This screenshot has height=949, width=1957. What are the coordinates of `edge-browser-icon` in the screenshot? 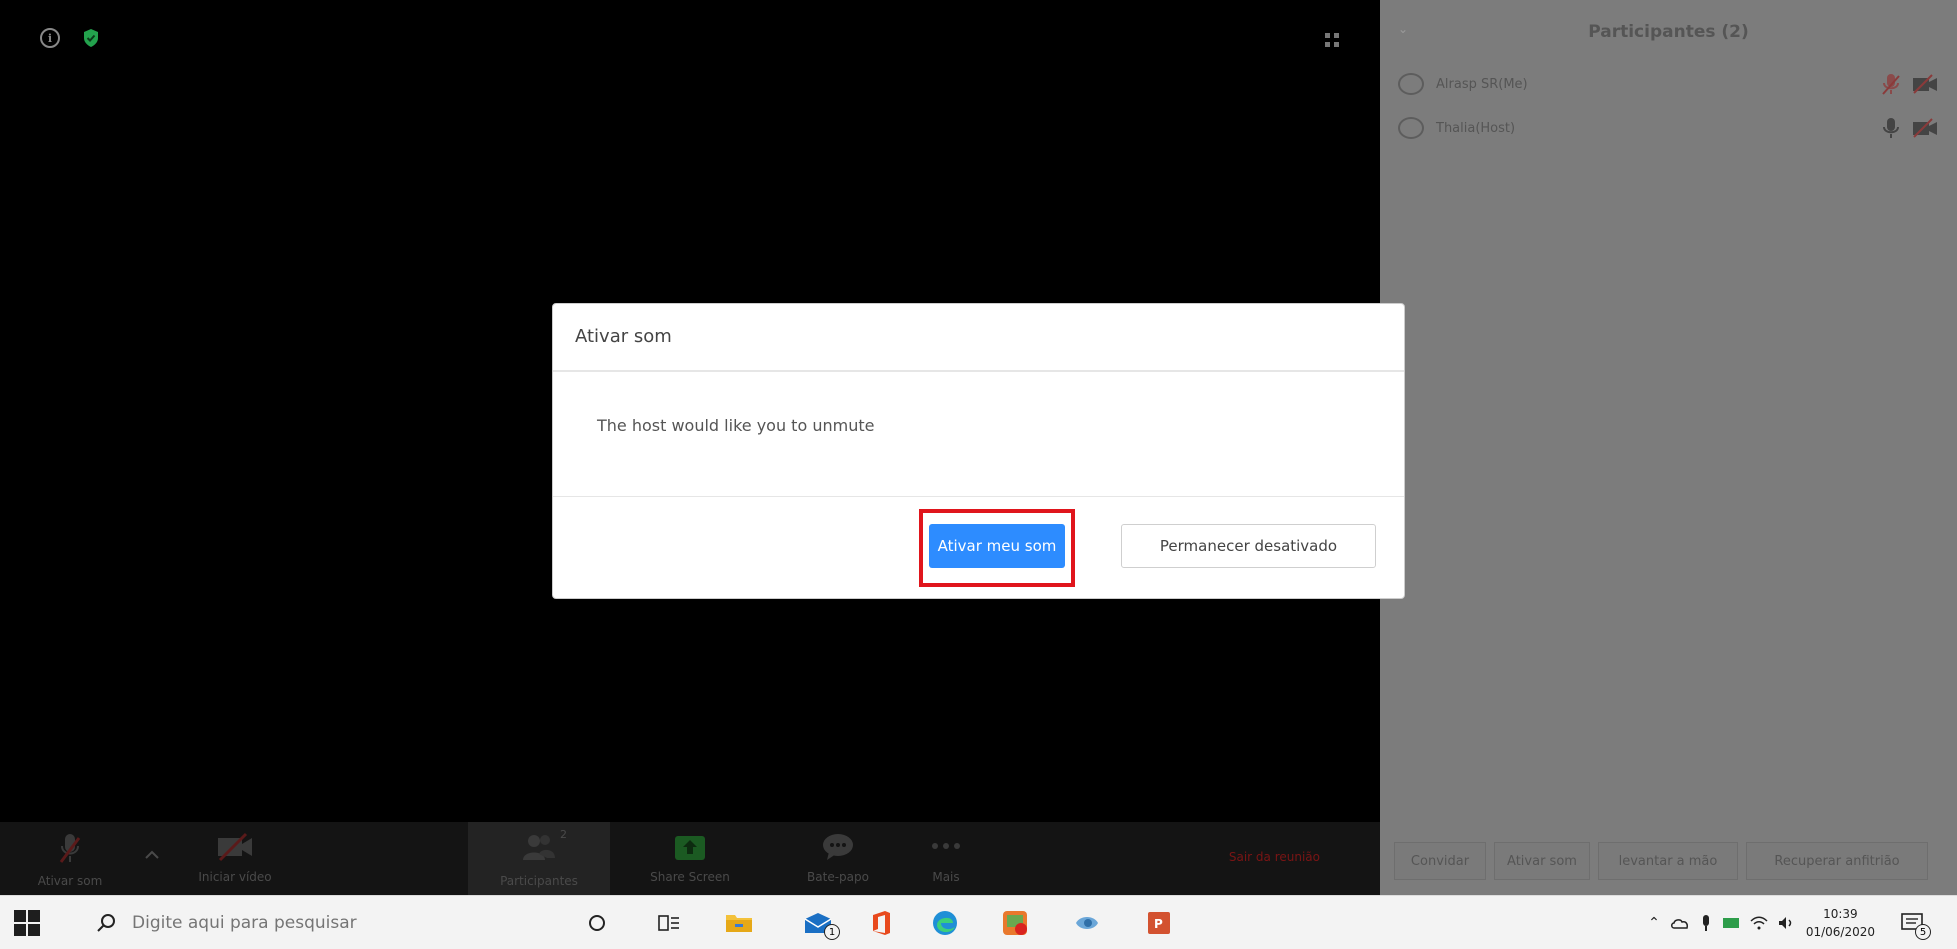 It's located at (945, 923).